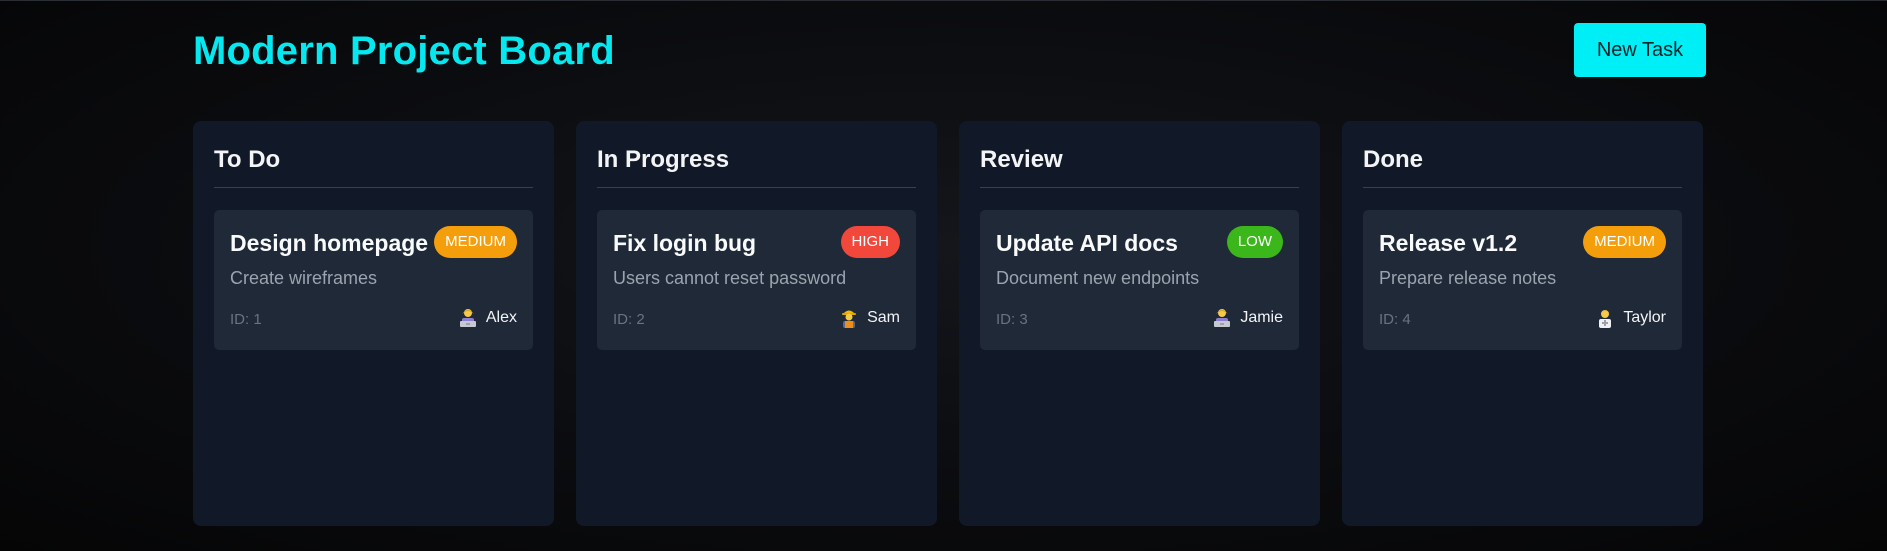  Describe the element at coordinates (1605, 319) in the screenshot. I see `health-worker-icon` at that location.